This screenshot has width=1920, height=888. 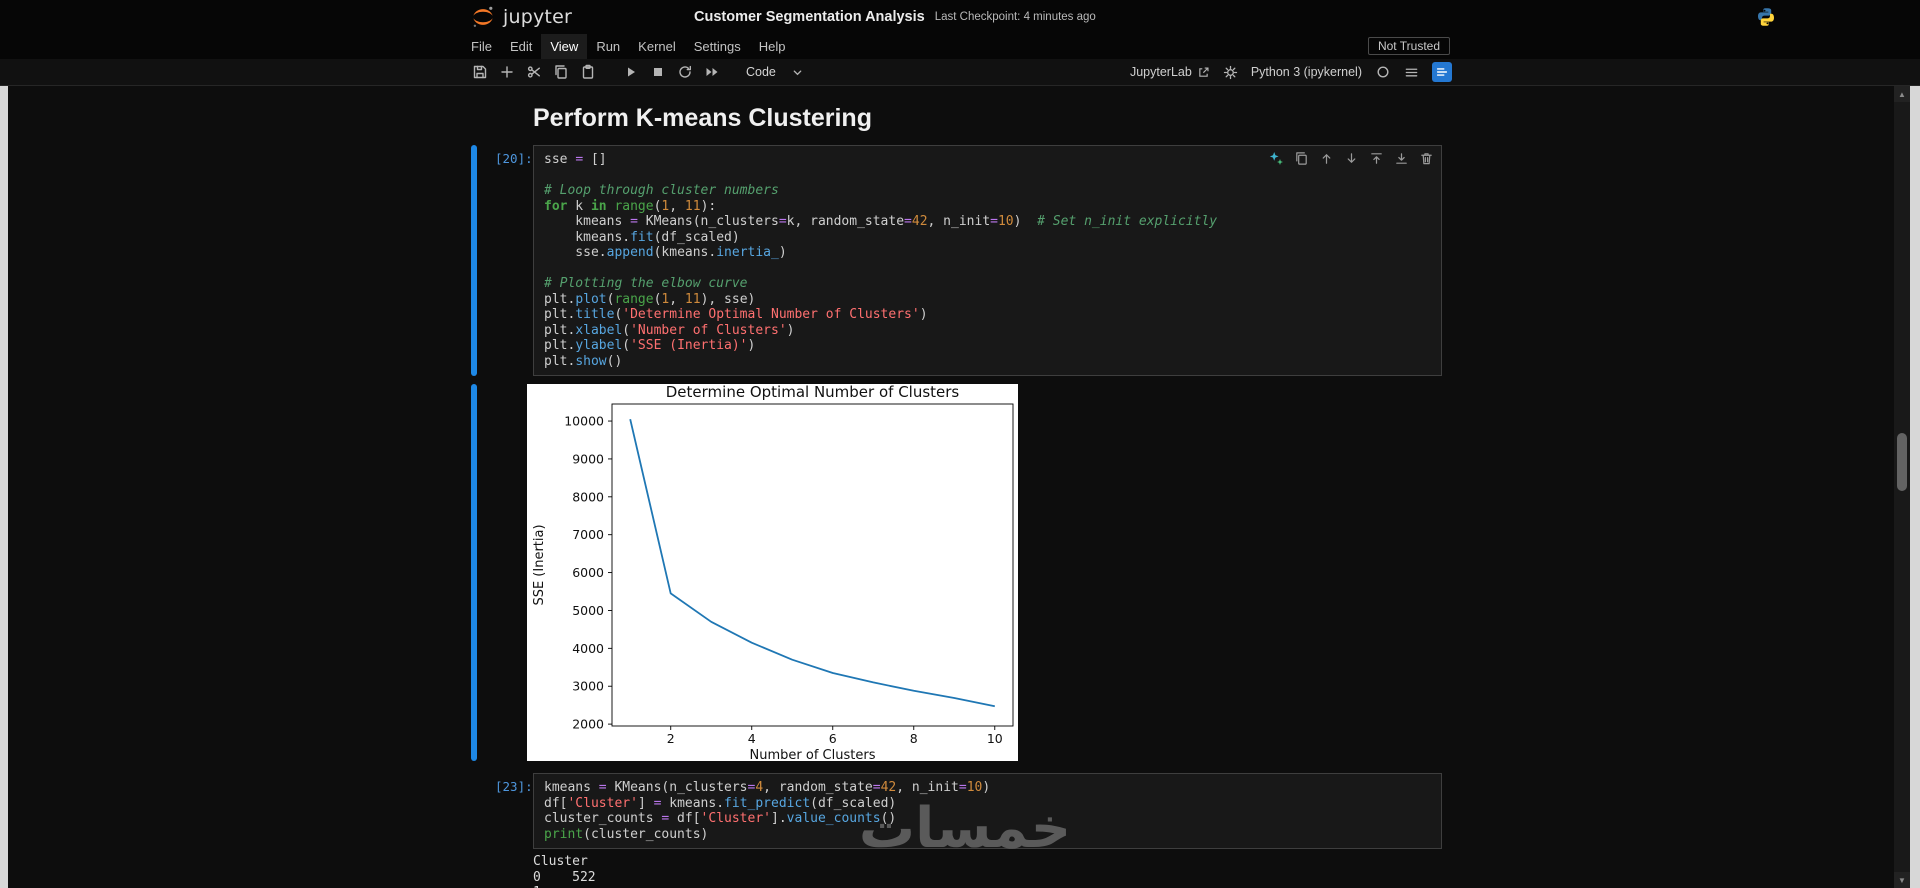 I want to click on svg-text: 4000, so click(x=588, y=648).